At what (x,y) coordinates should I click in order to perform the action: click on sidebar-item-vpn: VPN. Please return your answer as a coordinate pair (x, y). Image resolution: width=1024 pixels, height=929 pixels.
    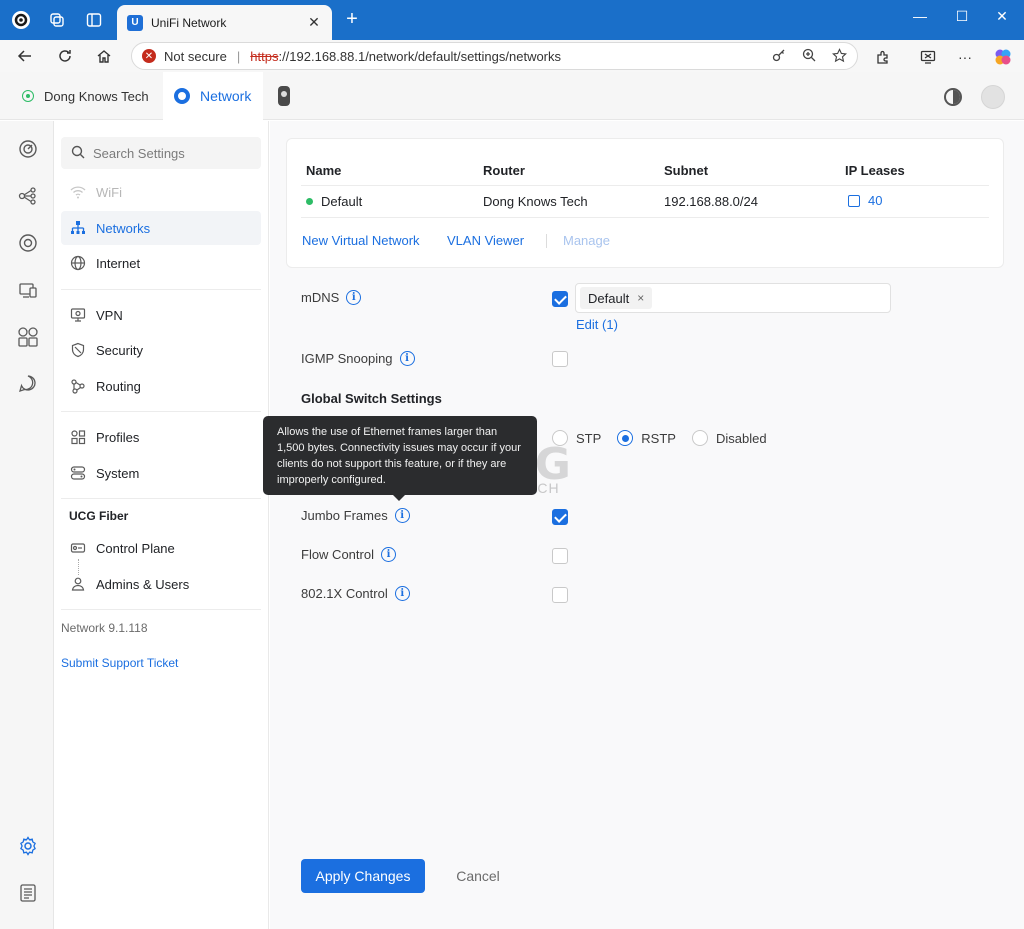
    Looking at the image, I should click on (161, 315).